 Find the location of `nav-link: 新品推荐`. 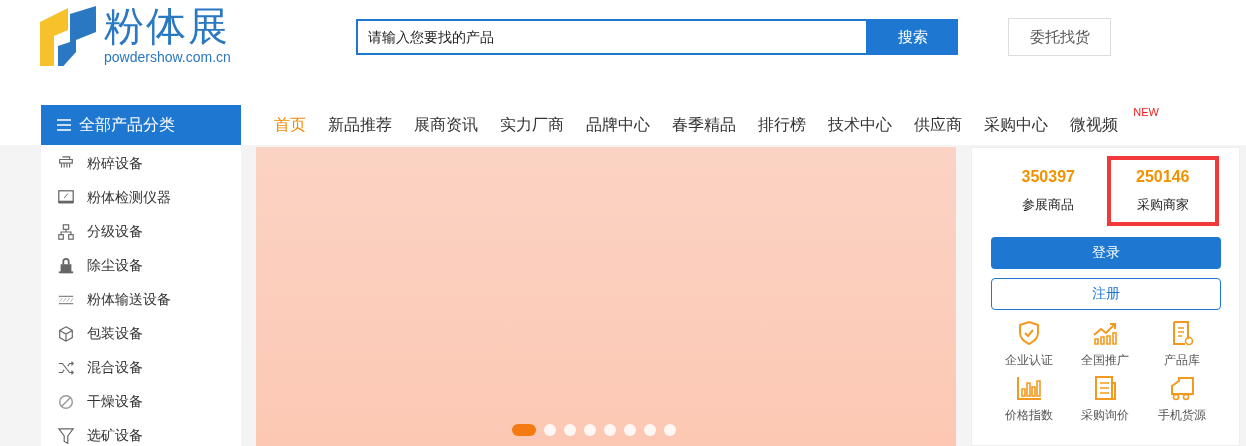

nav-link: 新品推荐 is located at coordinates (360, 125).